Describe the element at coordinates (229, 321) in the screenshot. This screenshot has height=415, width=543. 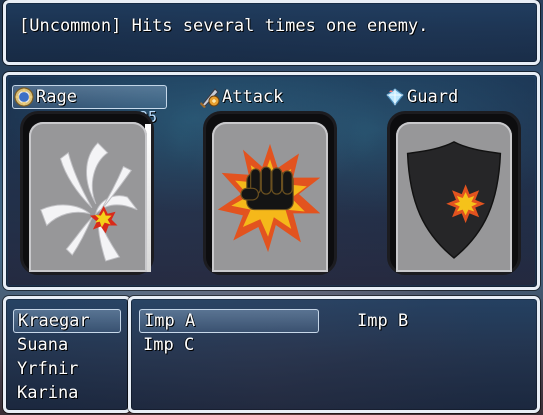
I see `enemy-target: Imp A` at that location.